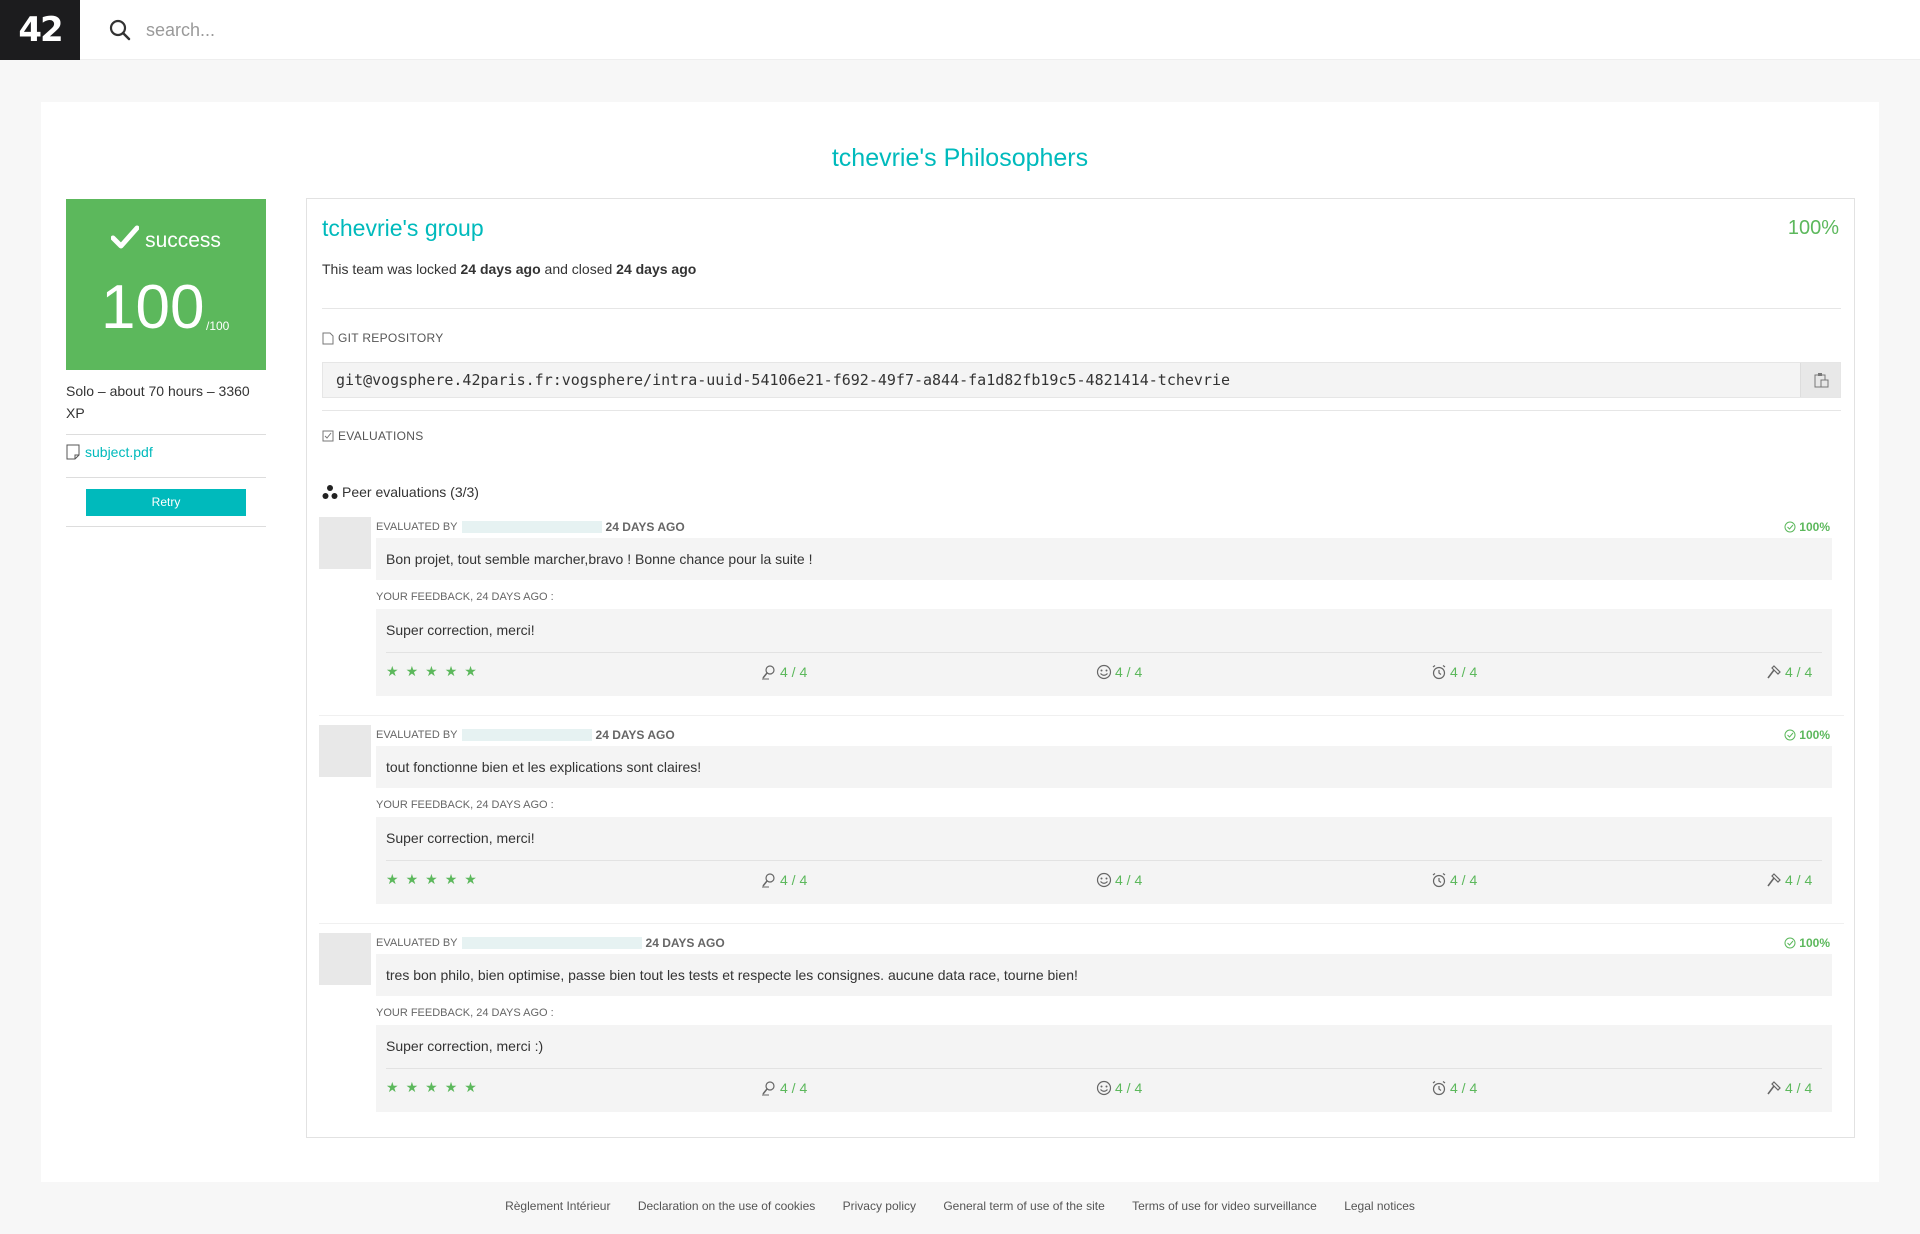 The height and width of the screenshot is (1234, 1920). Describe the element at coordinates (153, 307) in the screenshot. I see `final-mark: 100` at that location.